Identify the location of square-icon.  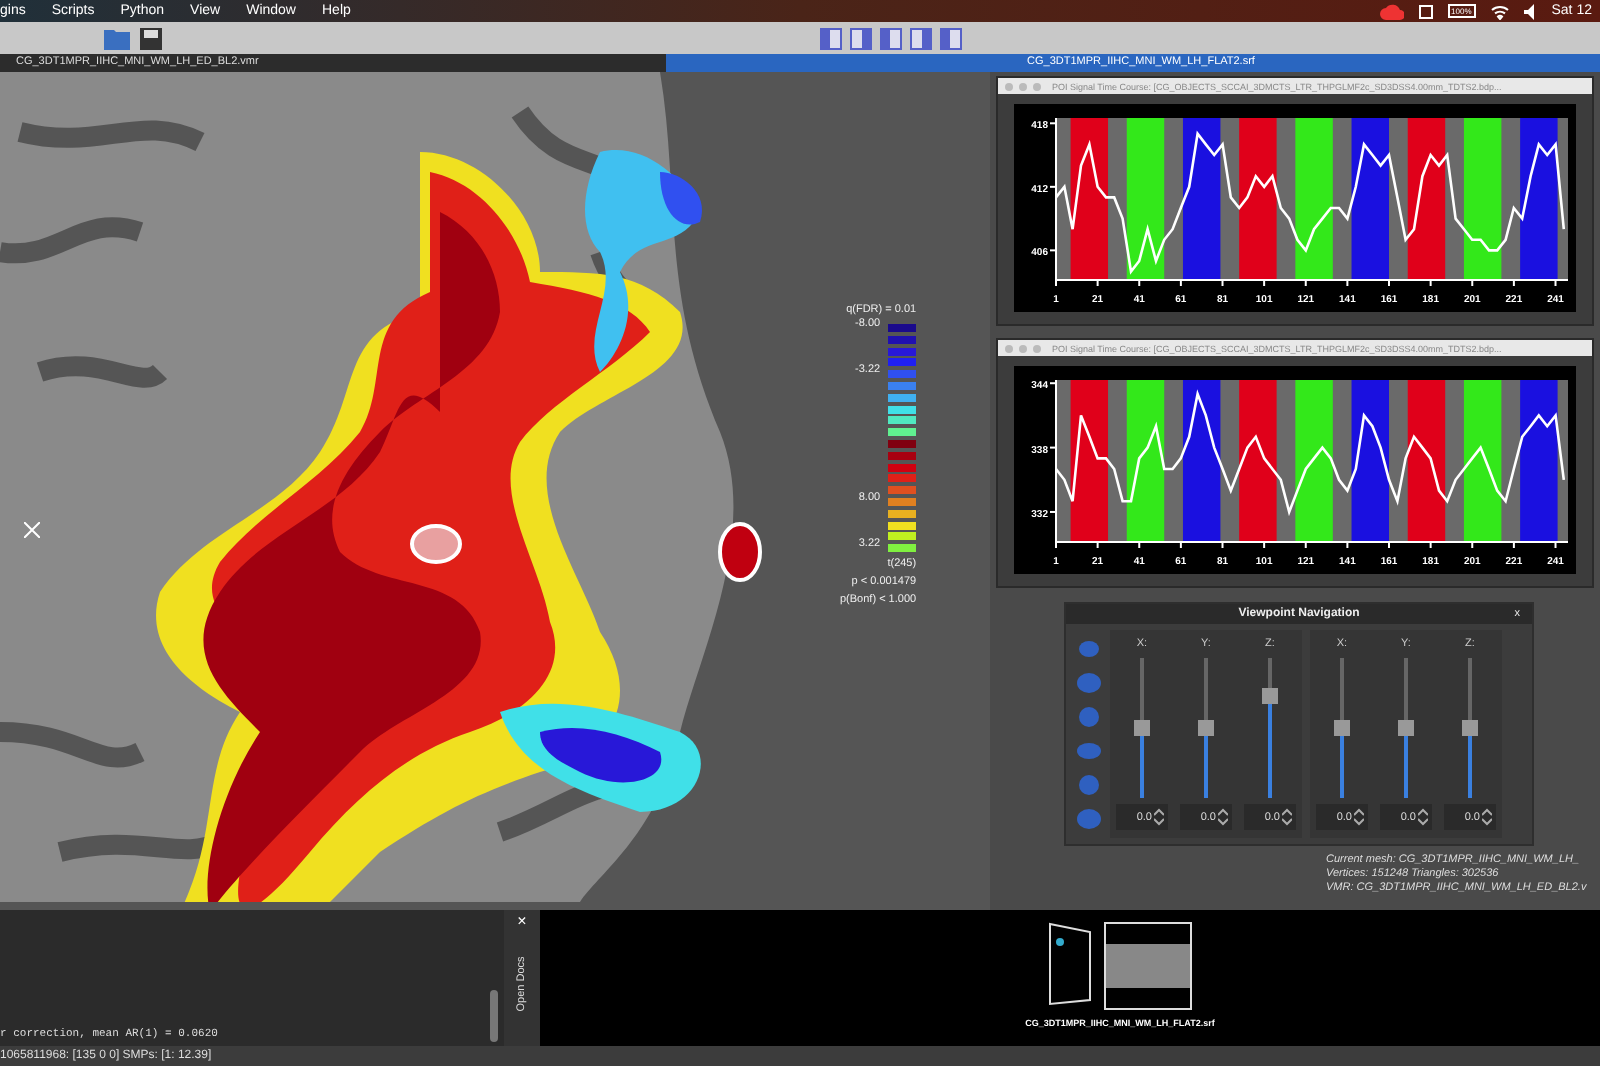
(1425, 11).